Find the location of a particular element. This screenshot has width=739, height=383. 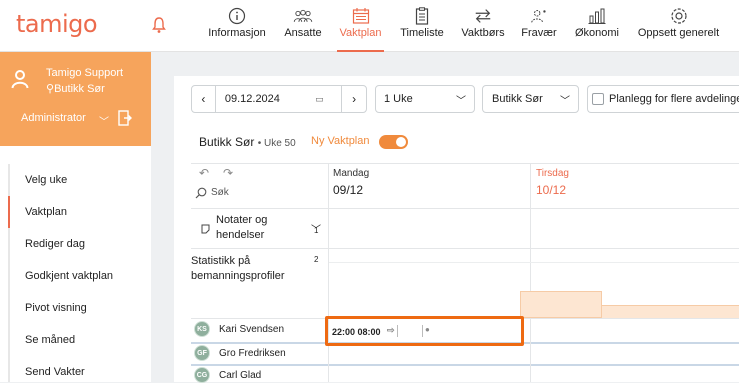

location-pin-icon: ⚲ is located at coordinates (50, 89).